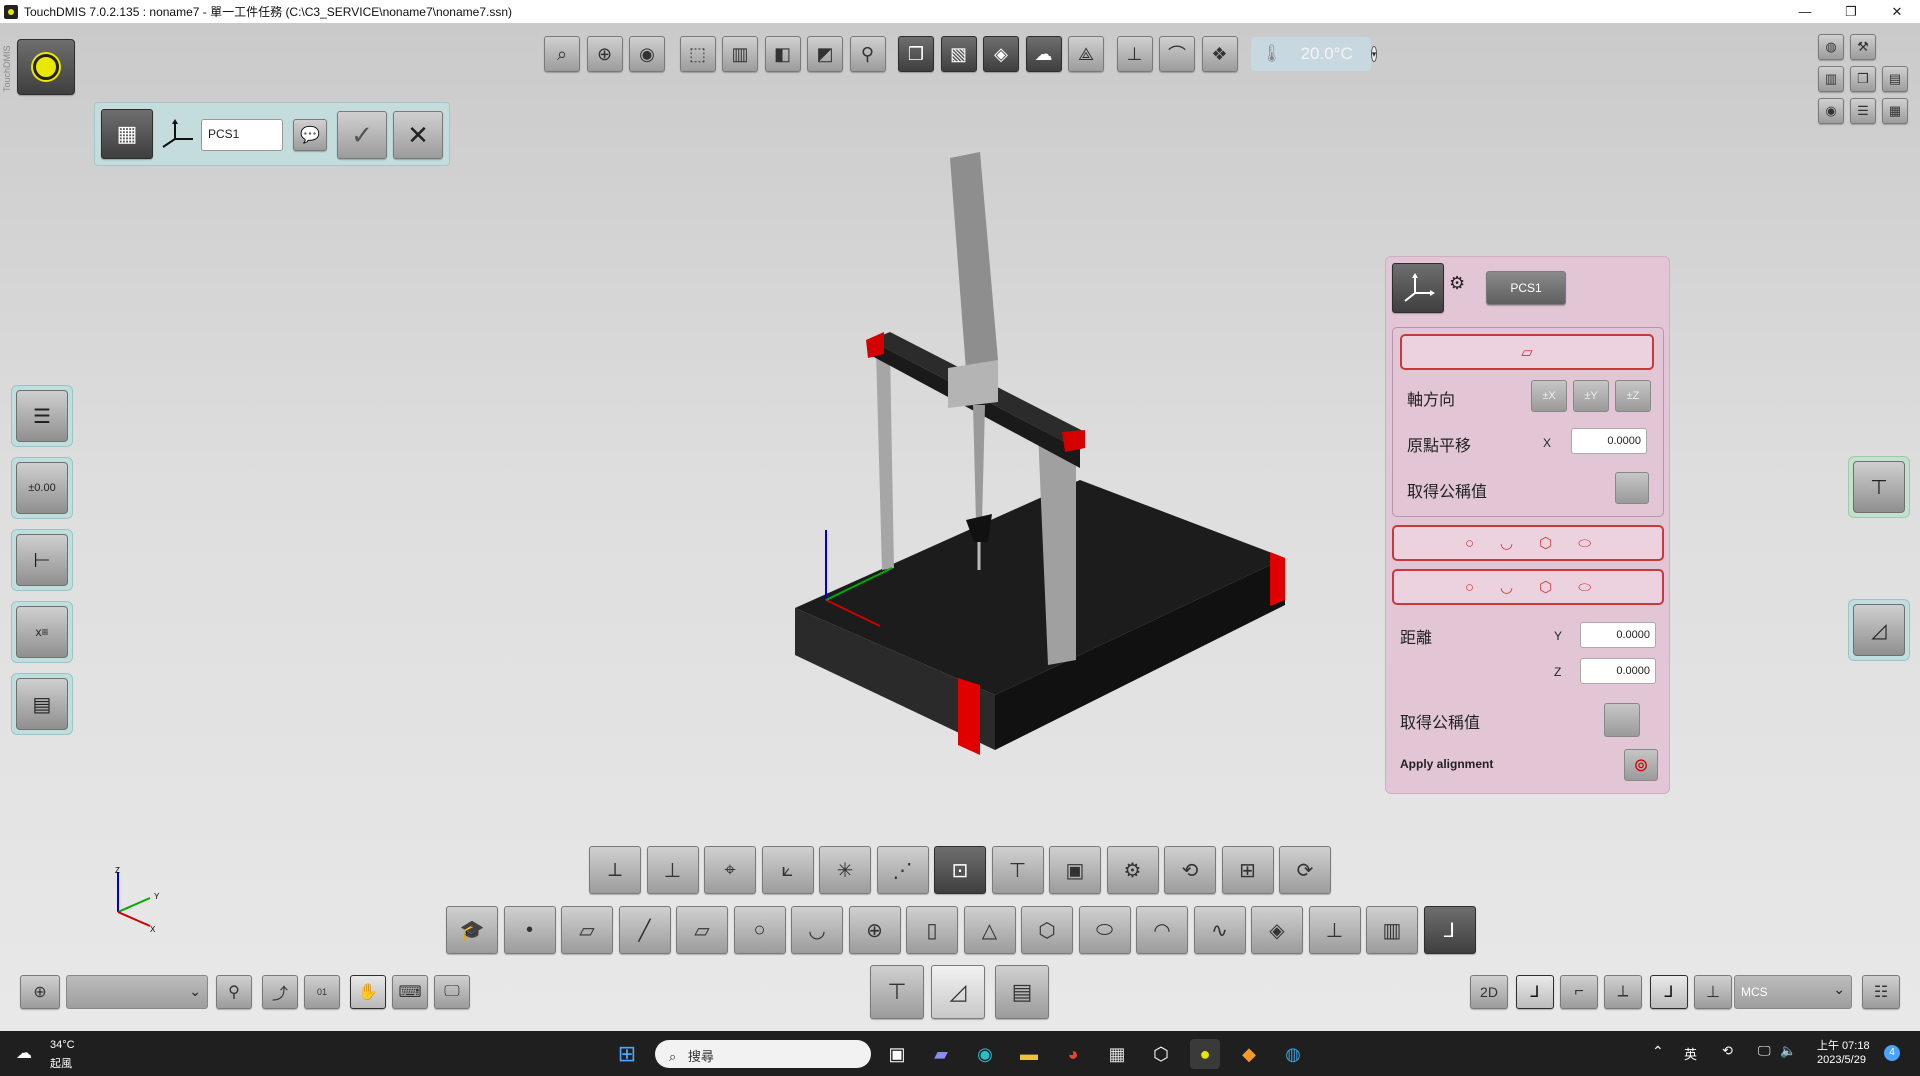  What do you see at coordinates (137, 992) in the screenshot?
I see `probe-tip-select: ⌄` at bounding box center [137, 992].